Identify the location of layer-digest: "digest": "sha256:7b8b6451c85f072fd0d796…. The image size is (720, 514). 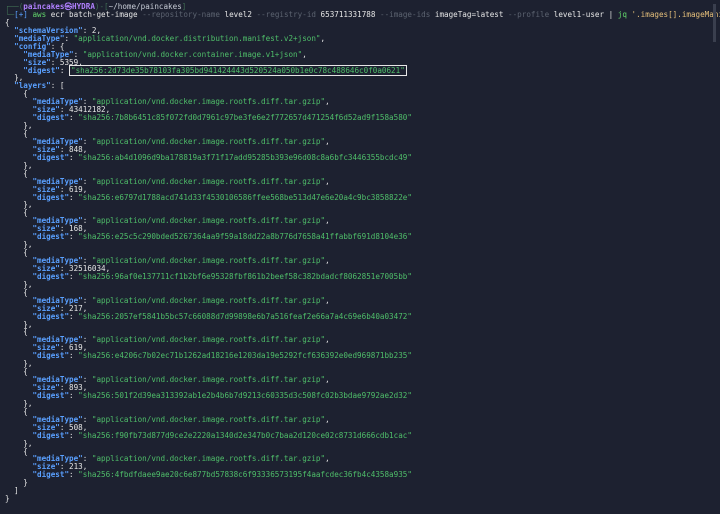
(222, 118).